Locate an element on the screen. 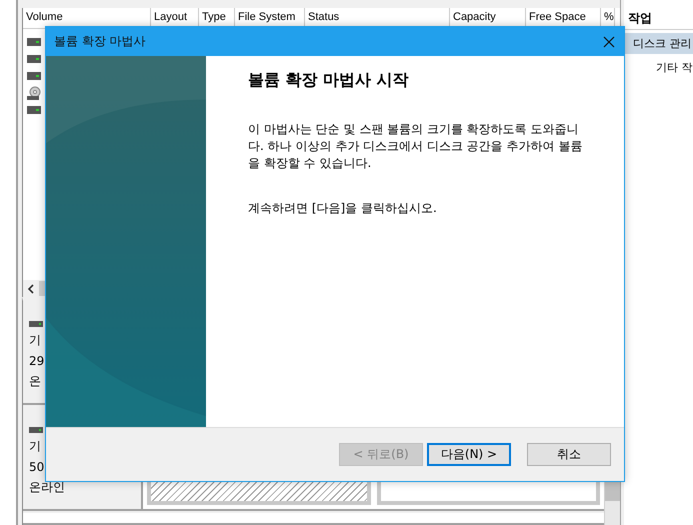  action-item: 디스크 관리 is located at coordinates (658, 43).